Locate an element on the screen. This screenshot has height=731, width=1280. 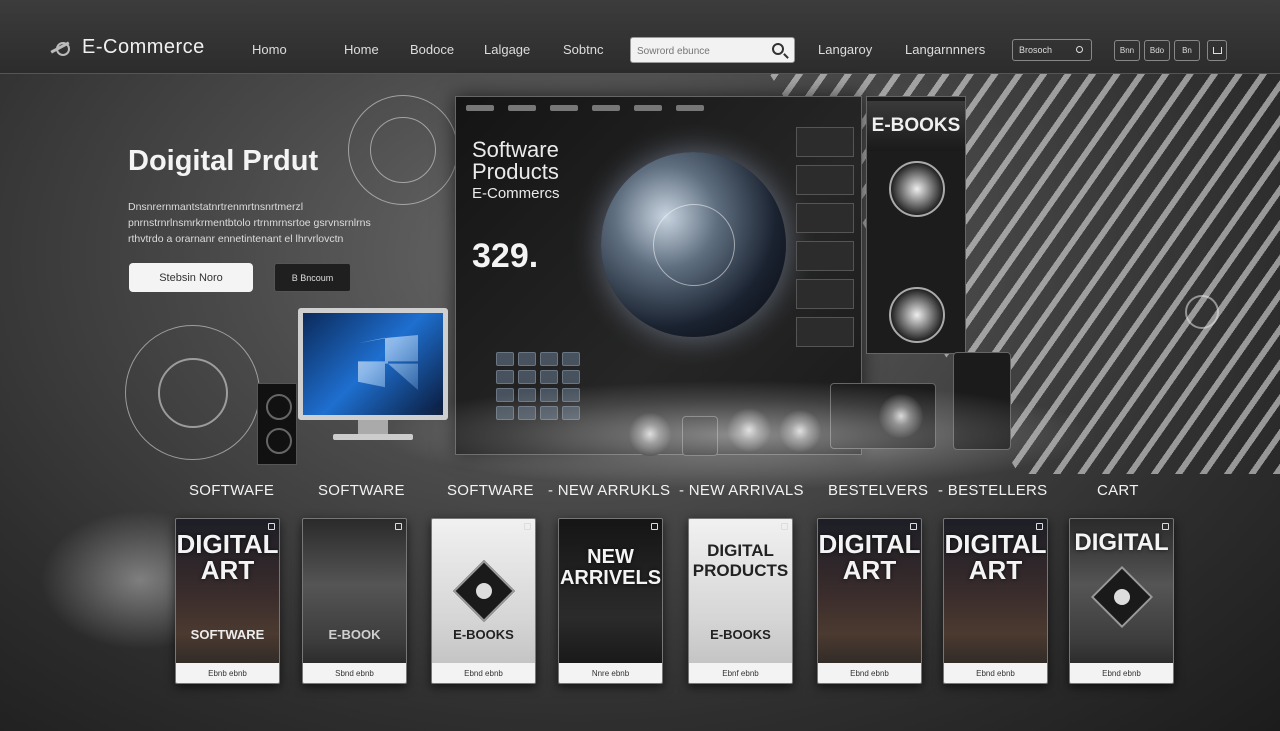
nav-link-homo: Homo is located at coordinates (269, 49).